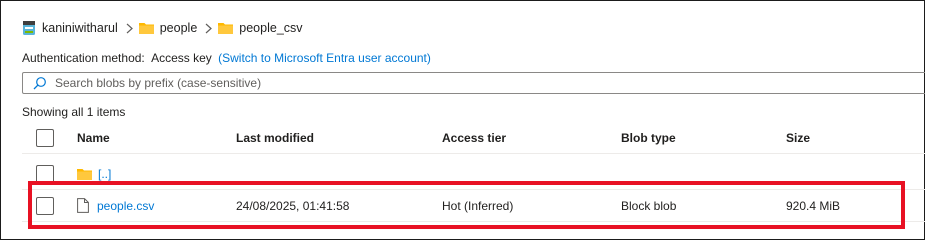 This screenshot has width=925, height=240. I want to click on column-header-access-tier: Access tier, so click(474, 138).